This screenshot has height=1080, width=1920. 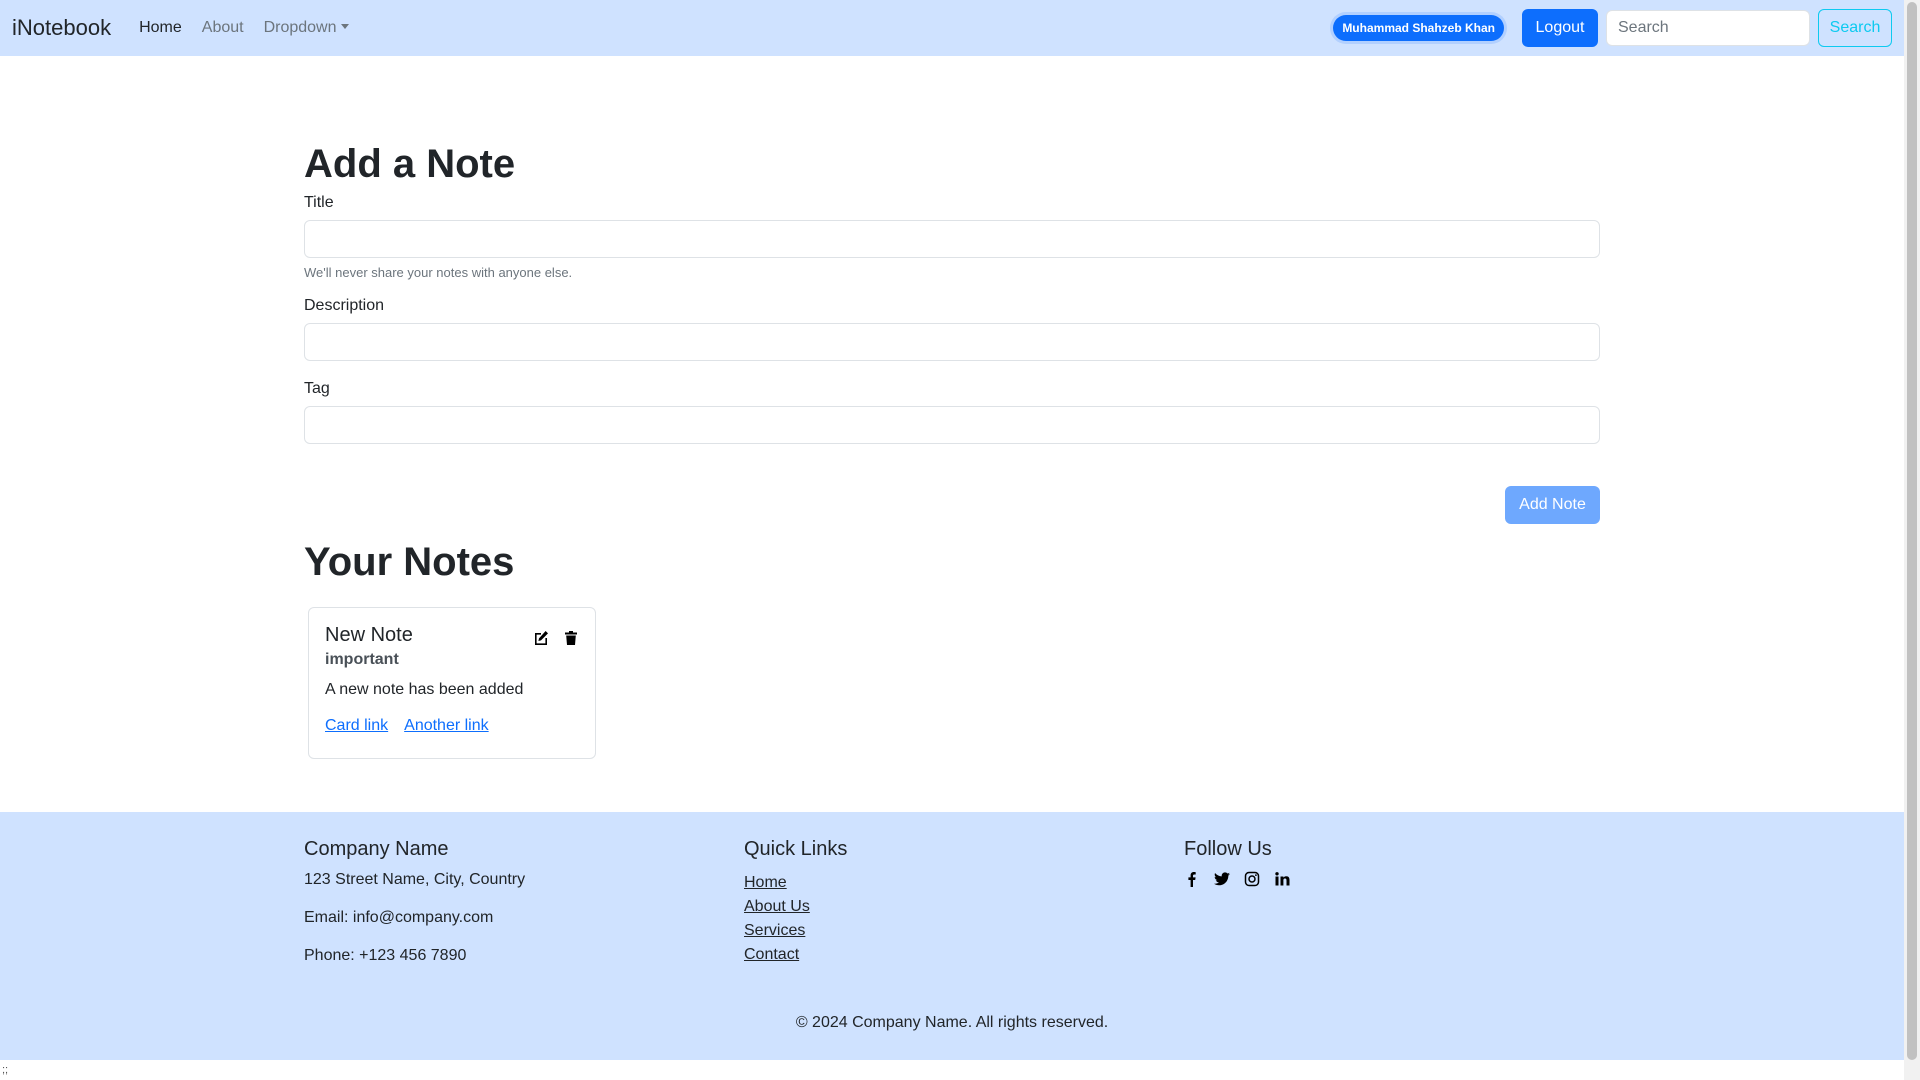 I want to click on search-input, so click(x=1708, y=28).